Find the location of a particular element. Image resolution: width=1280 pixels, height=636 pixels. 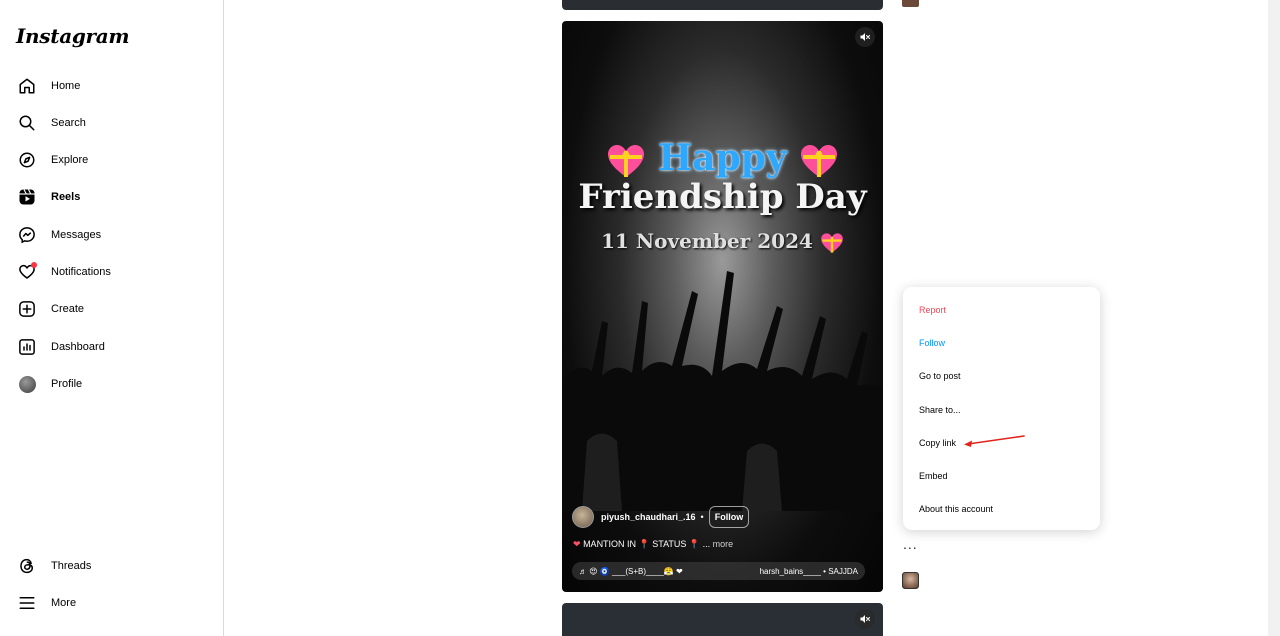

sidebar-item-label: More is located at coordinates (64, 603).